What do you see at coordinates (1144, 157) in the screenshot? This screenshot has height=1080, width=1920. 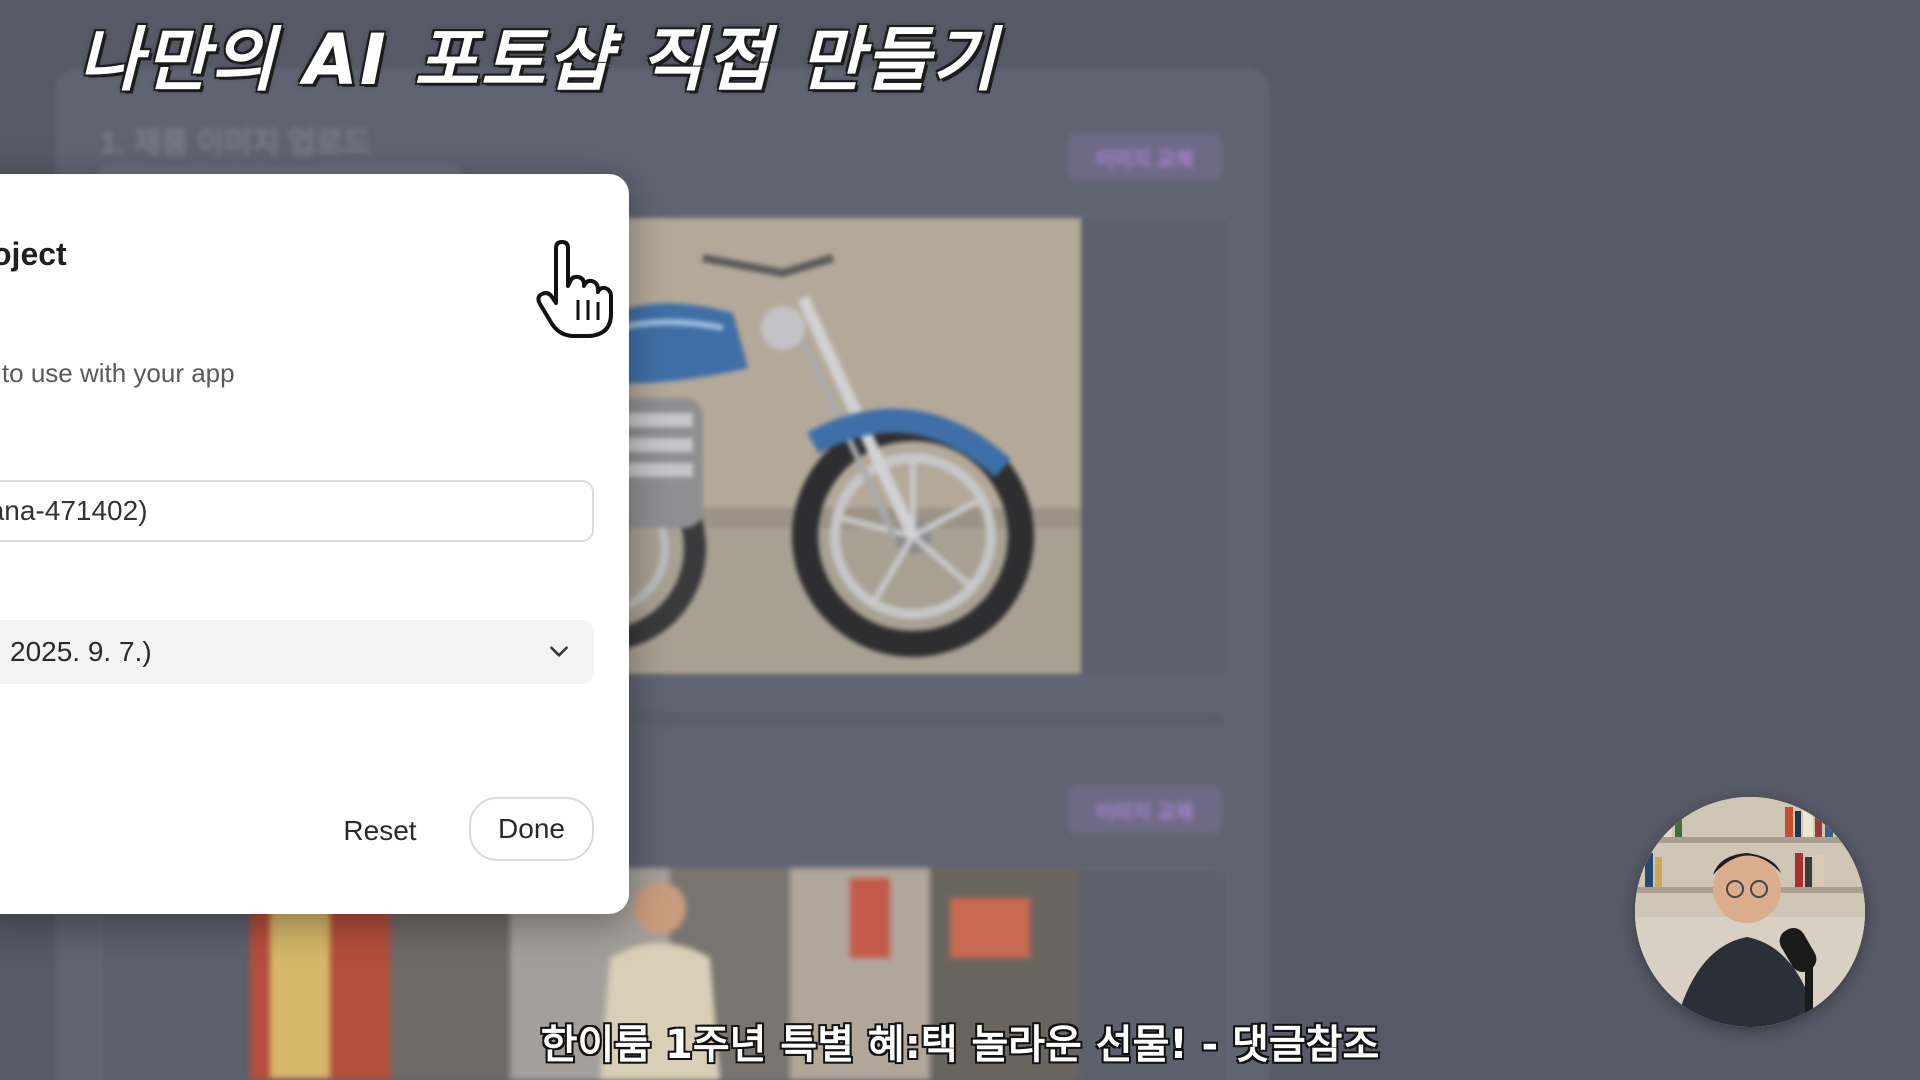 I see `replace-image-button: 이미지 교체` at bounding box center [1144, 157].